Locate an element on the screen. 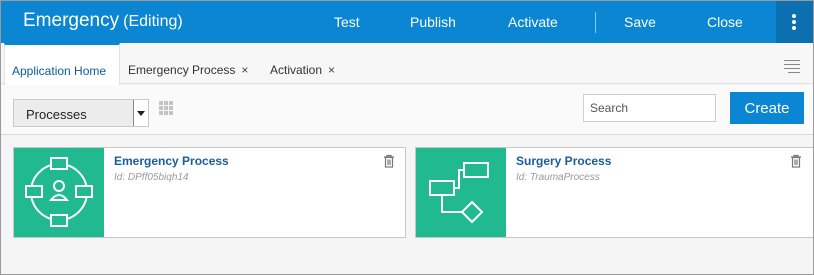 Image resolution: width=814 pixels, height=275 pixels. save-button: Save is located at coordinates (640, 22).